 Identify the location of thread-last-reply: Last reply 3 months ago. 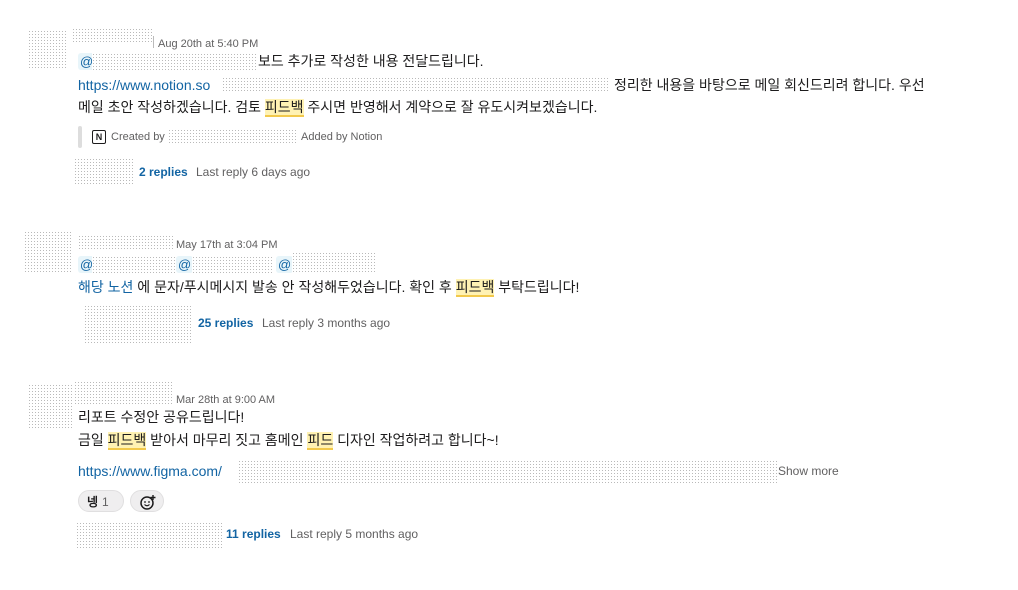
(326, 323).